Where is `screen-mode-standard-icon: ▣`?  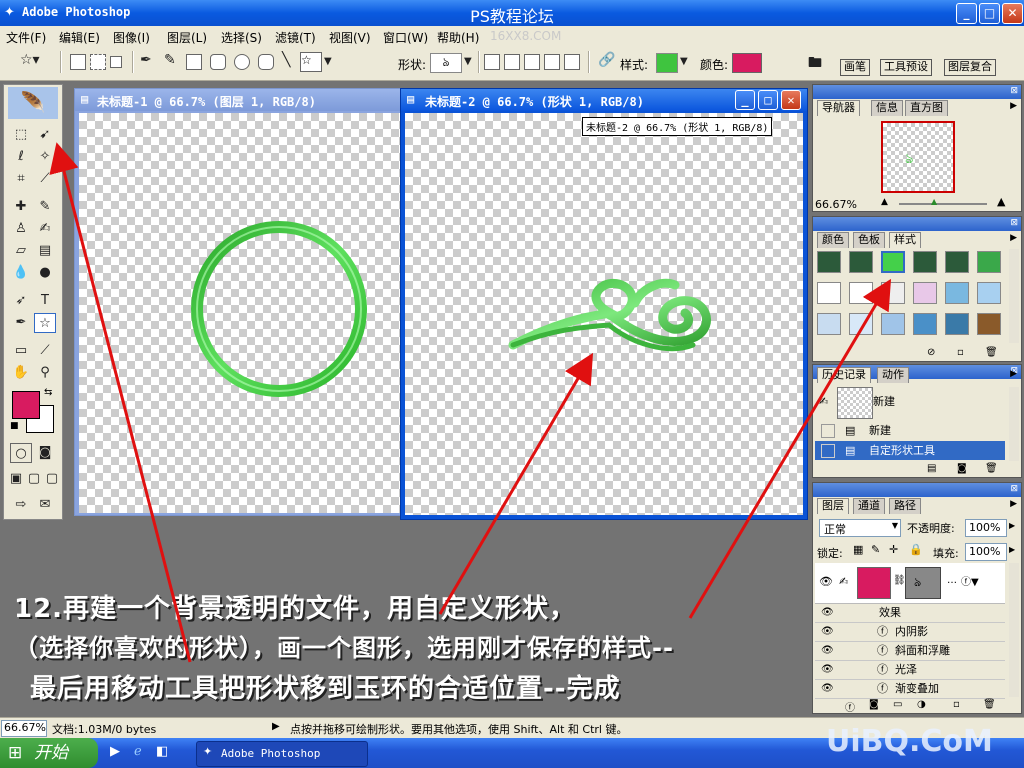 screen-mode-standard-icon: ▣ is located at coordinates (16, 479).